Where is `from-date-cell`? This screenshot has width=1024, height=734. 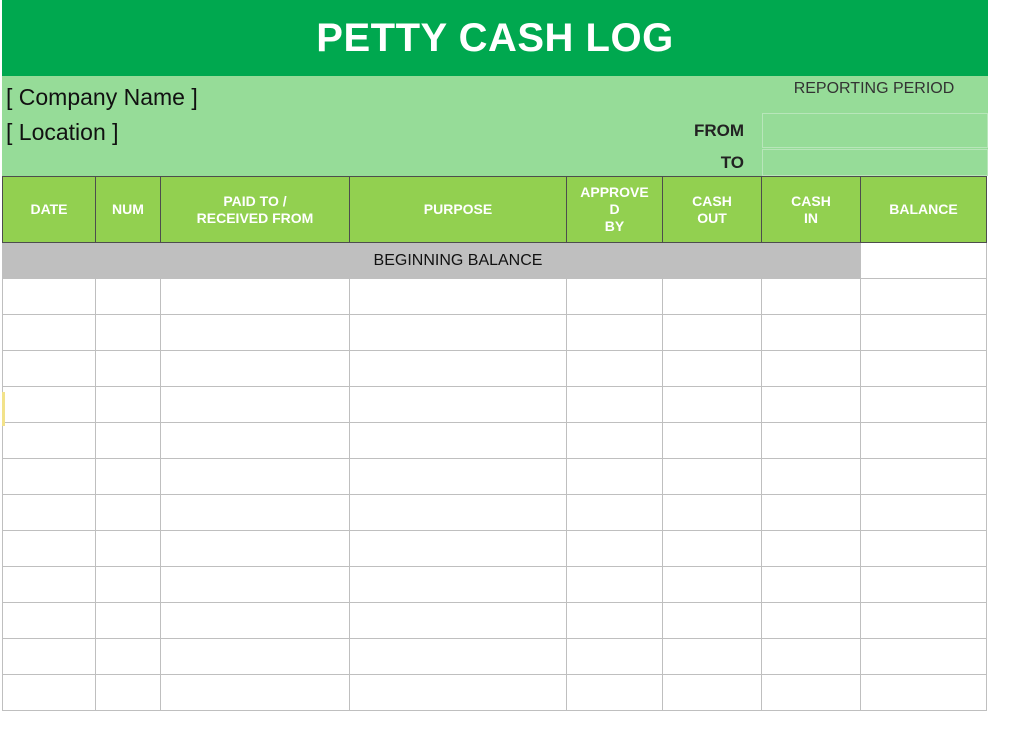 from-date-cell is located at coordinates (875, 130).